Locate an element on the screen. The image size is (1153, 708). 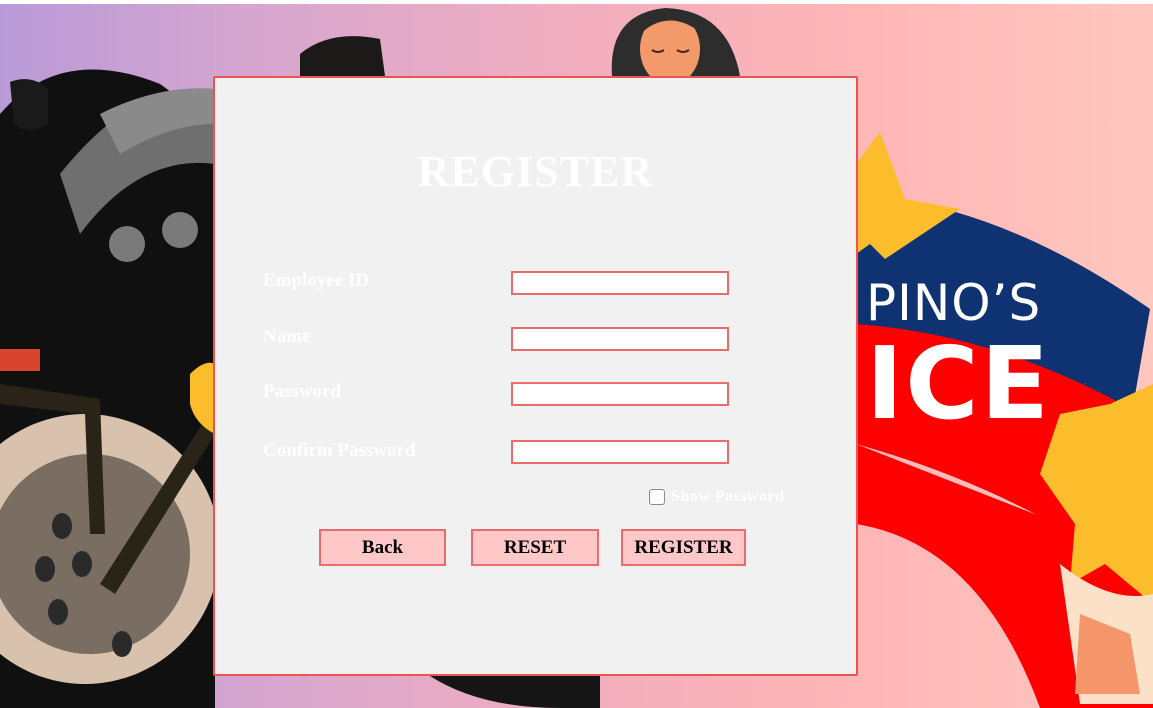
person-illustration is located at coordinates (675, 46).